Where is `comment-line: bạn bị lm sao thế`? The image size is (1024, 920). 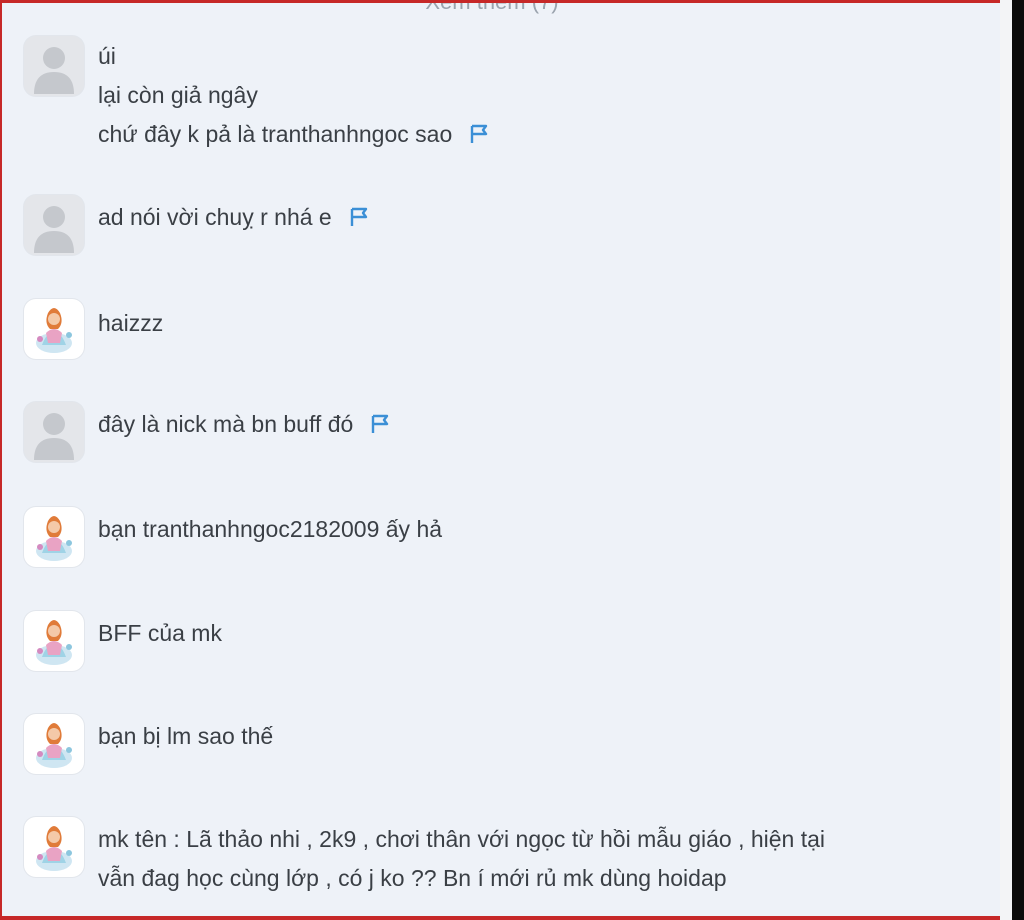
comment-line: bạn bị lm sao thế is located at coordinates (186, 736).